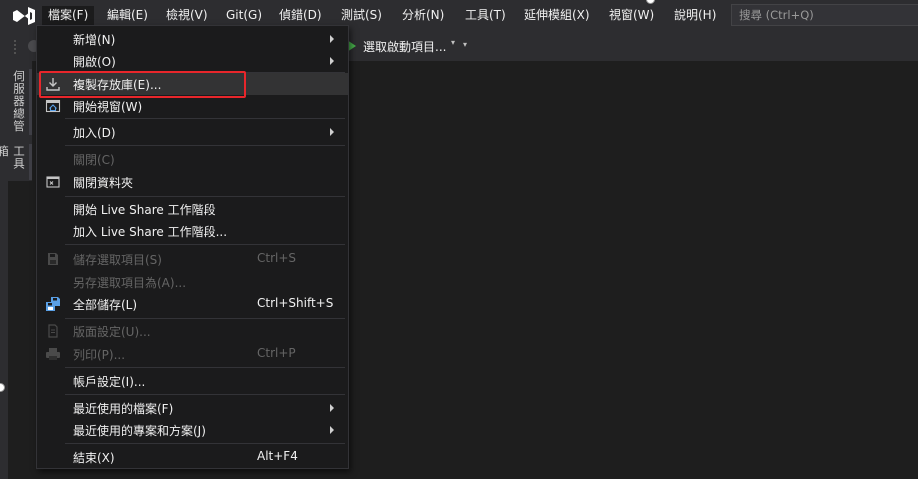 Image resolution: width=918 pixels, height=479 pixels. Describe the element at coordinates (30, 102) in the screenshot. I see `server-explorer-tab-indicator` at that location.